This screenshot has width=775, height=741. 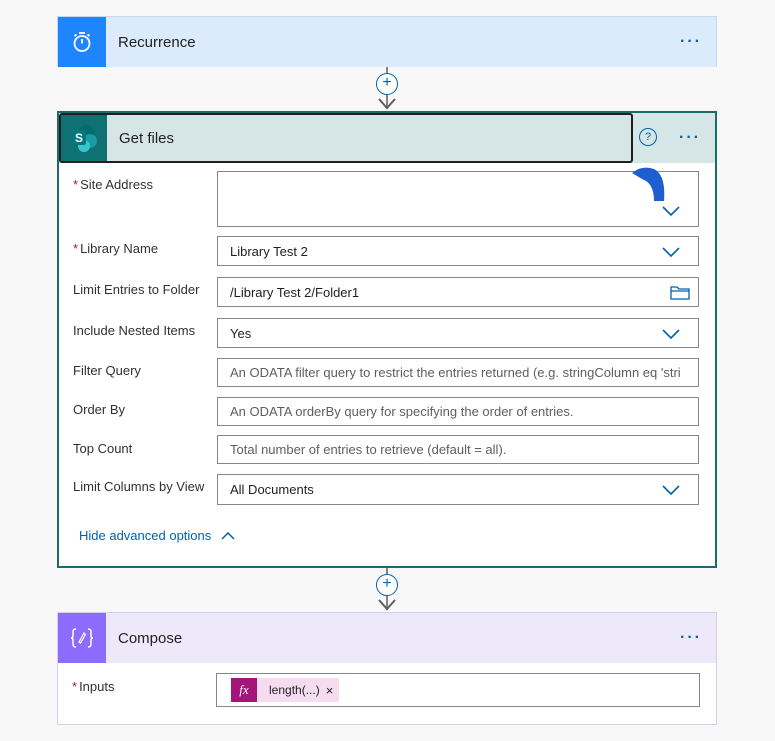 What do you see at coordinates (458, 251) in the screenshot?
I see `library-name-dropdown: Library Test 2` at bounding box center [458, 251].